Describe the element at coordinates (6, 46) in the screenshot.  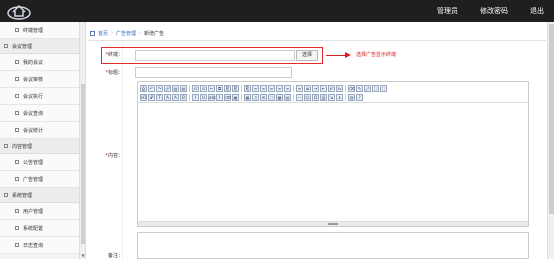
I see `folder-icon` at that location.